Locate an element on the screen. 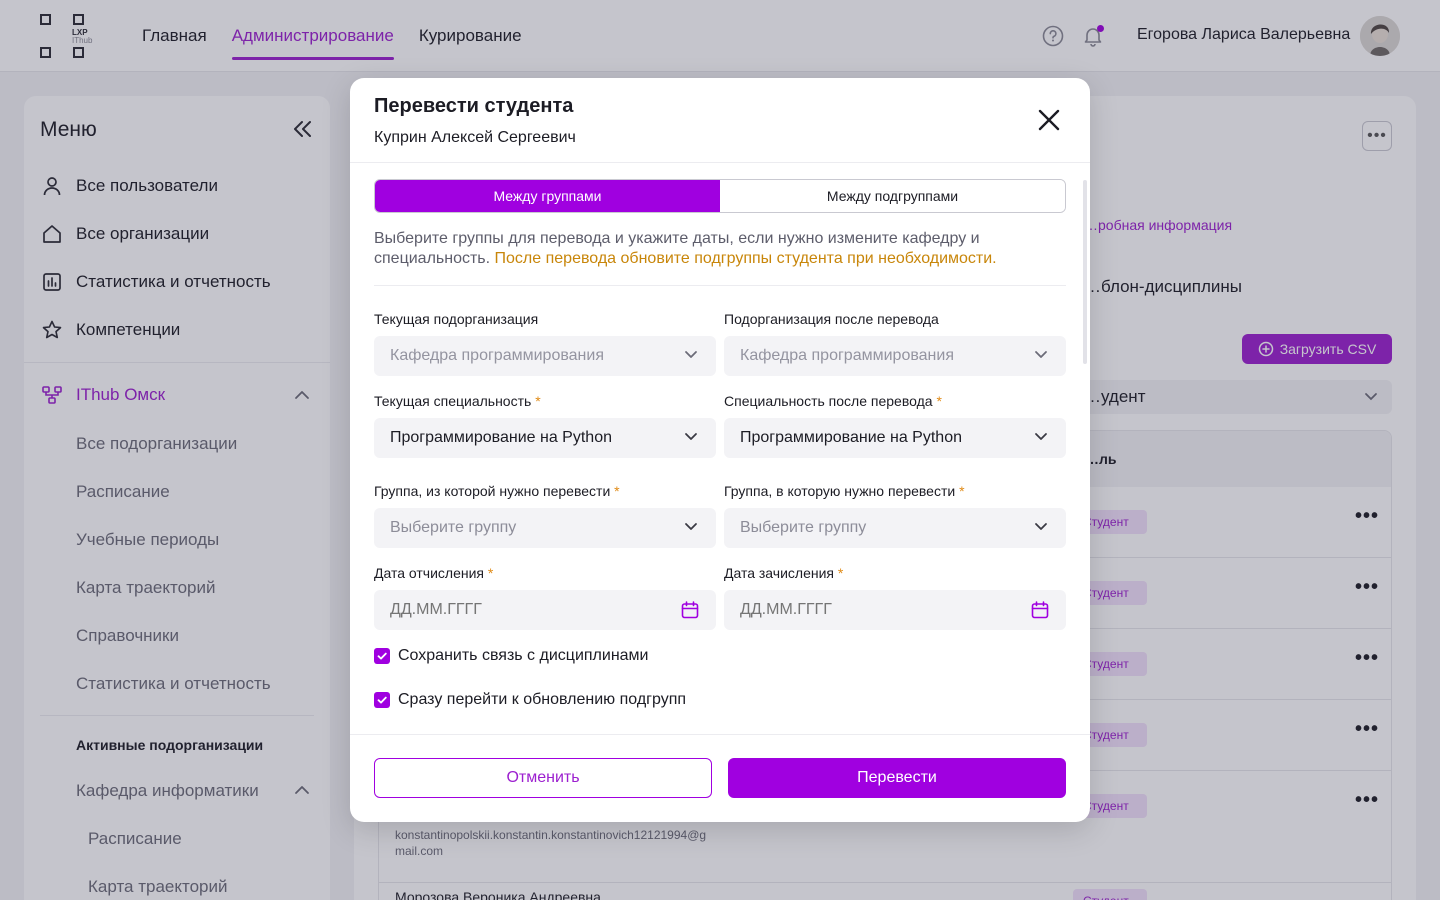 The height and width of the screenshot is (900, 1440). to-group-select: Выберите группу is located at coordinates (895, 528).